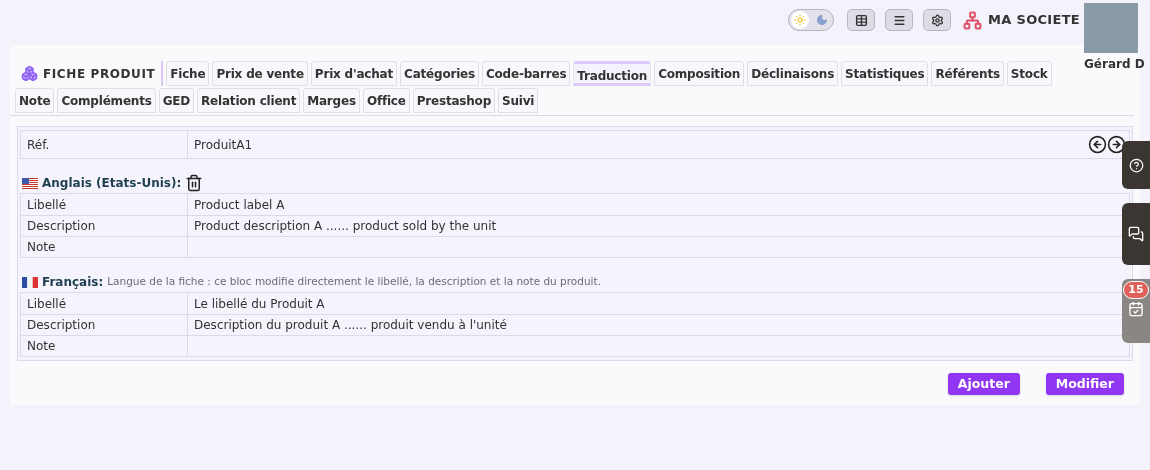 Image resolution: width=1150 pixels, height=470 pixels. I want to click on products-icon, so click(29, 73).